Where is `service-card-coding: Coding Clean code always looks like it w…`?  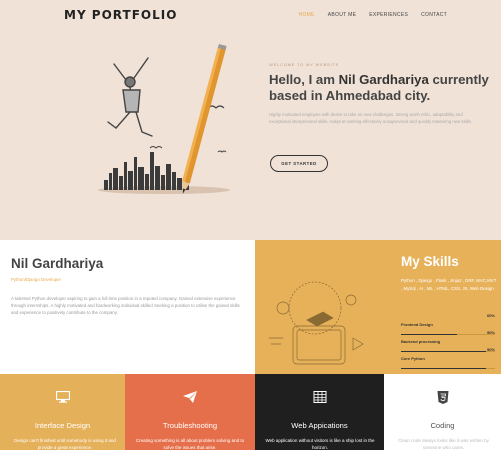
service-card-coding: Coding Clean code always looks like it w… is located at coordinates (442, 412).